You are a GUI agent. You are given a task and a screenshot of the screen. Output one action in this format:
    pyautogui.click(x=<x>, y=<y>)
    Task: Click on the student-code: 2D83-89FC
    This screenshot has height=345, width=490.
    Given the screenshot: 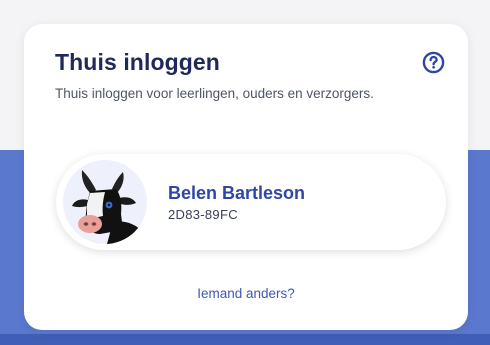 What is the action you would take?
    pyautogui.click(x=203, y=214)
    